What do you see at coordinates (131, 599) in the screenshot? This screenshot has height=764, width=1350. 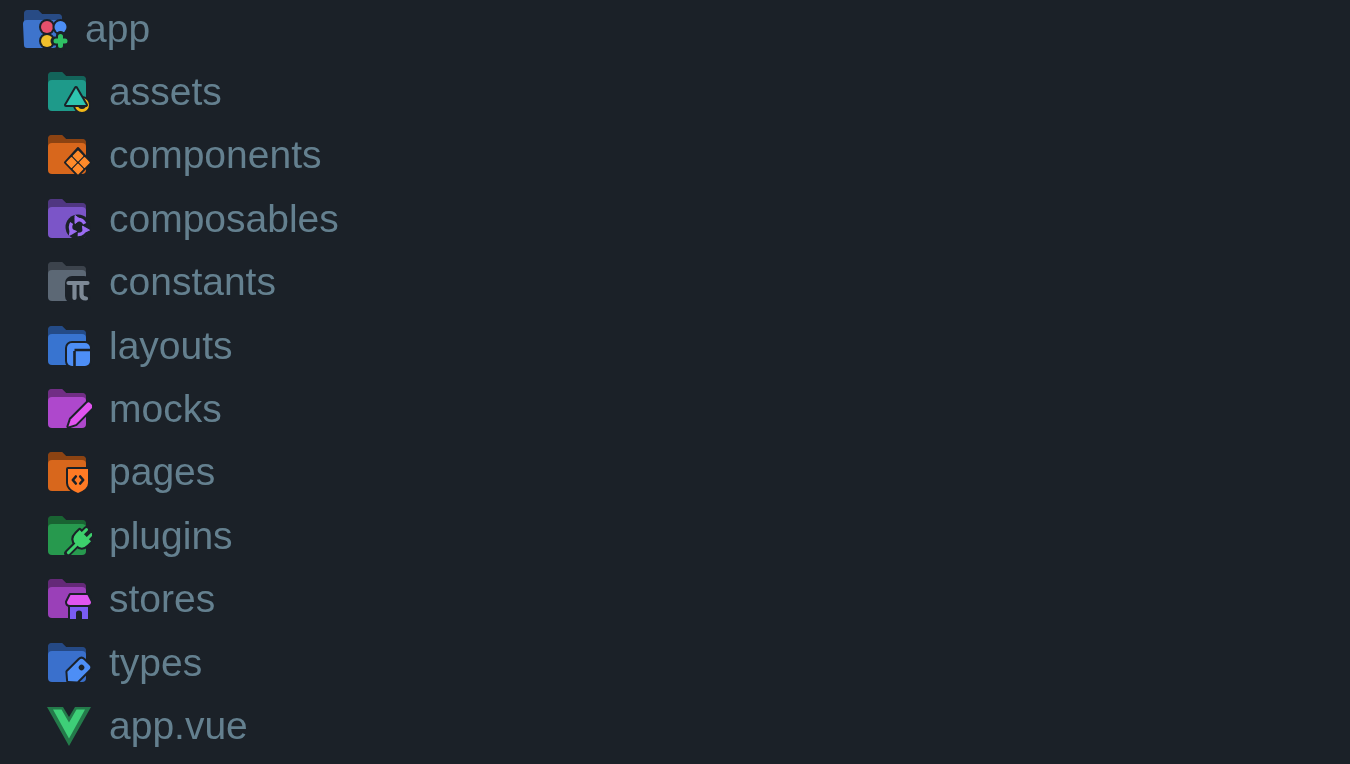 I see `folder-item: stores` at bounding box center [131, 599].